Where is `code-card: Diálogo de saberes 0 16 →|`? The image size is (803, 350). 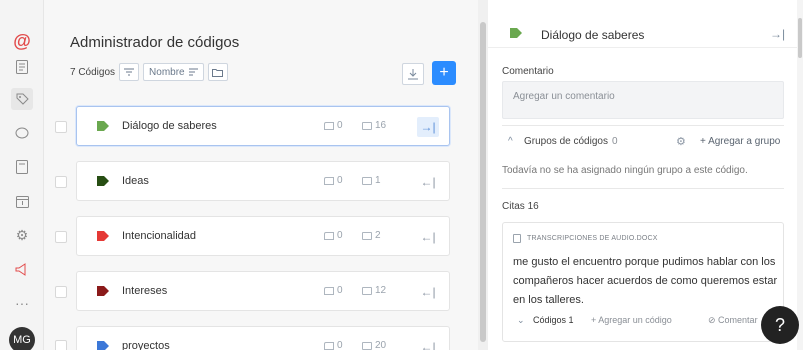 code-card: Diálogo de saberes 0 16 →| is located at coordinates (263, 126).